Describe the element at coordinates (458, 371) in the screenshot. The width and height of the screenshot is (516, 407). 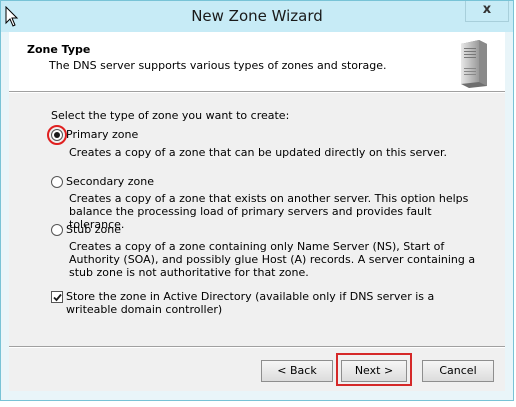
I see `cancel-button: Cancel` at that location.